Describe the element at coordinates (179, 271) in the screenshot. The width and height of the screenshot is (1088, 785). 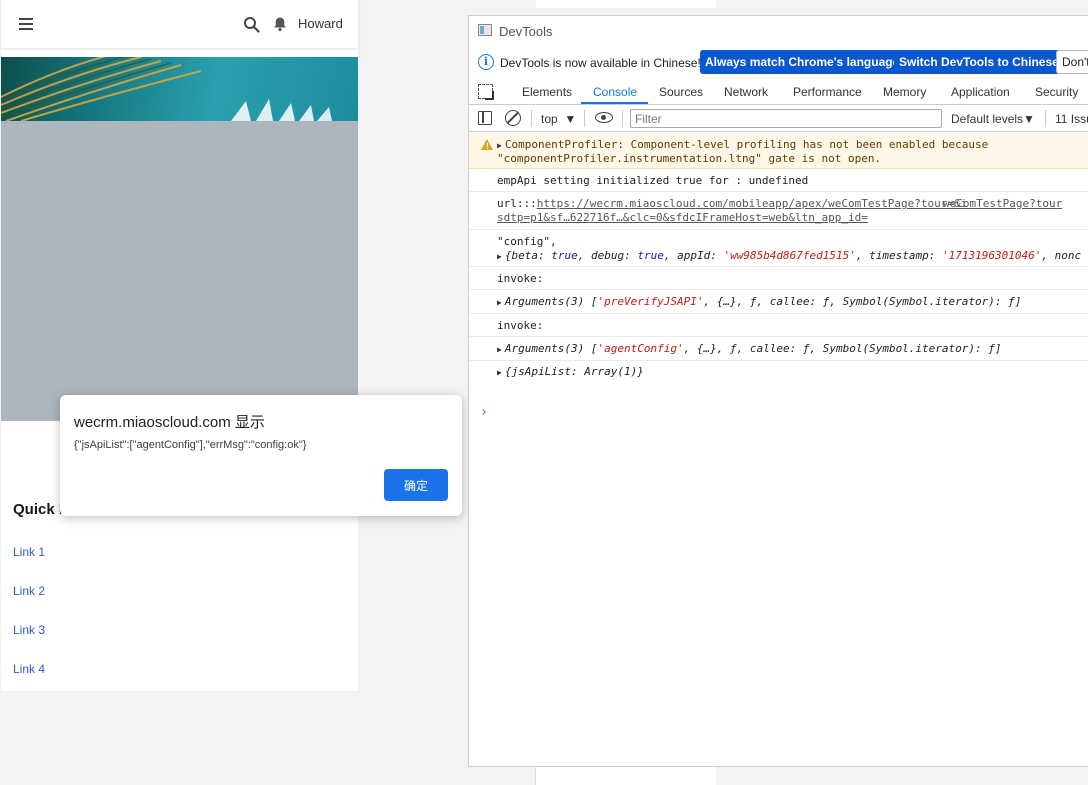
I see `image-placeholder` at that location.